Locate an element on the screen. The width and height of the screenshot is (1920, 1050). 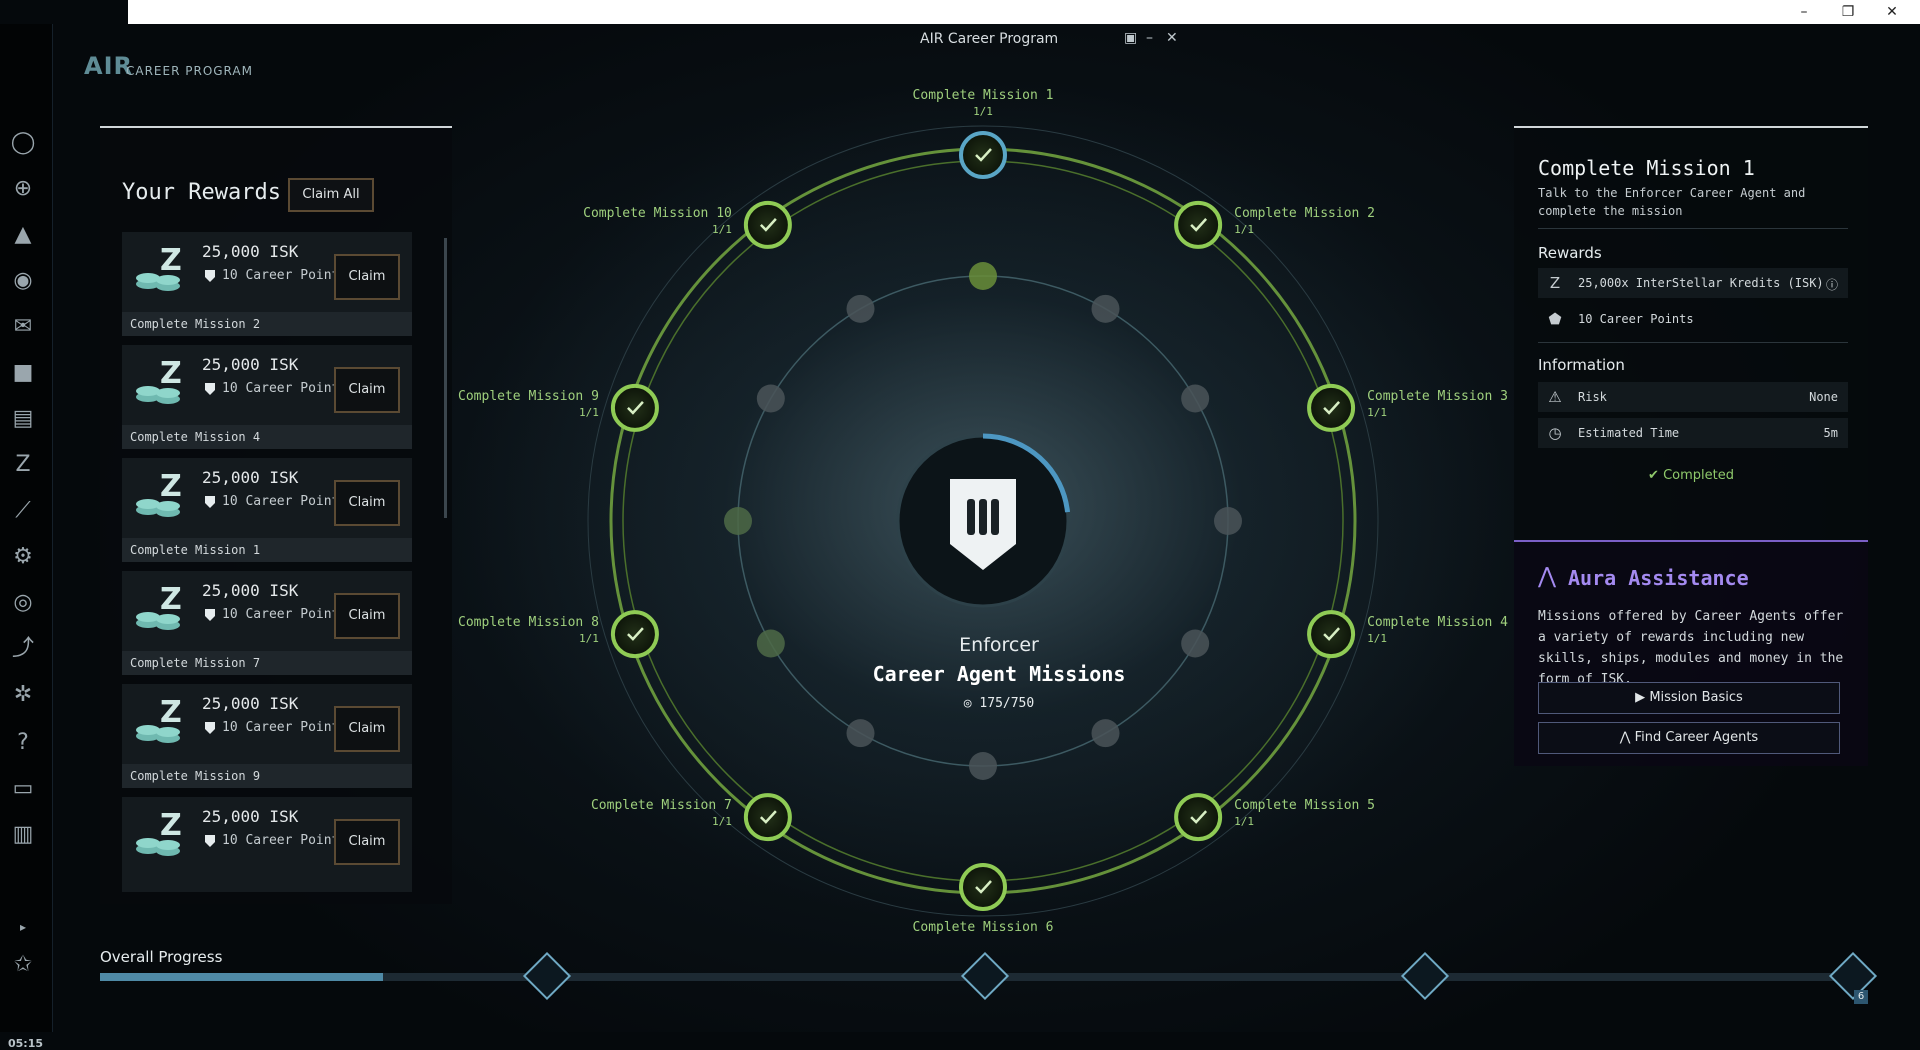
mission-label: Complete Mission 7 is located at coordinates (661, 805).